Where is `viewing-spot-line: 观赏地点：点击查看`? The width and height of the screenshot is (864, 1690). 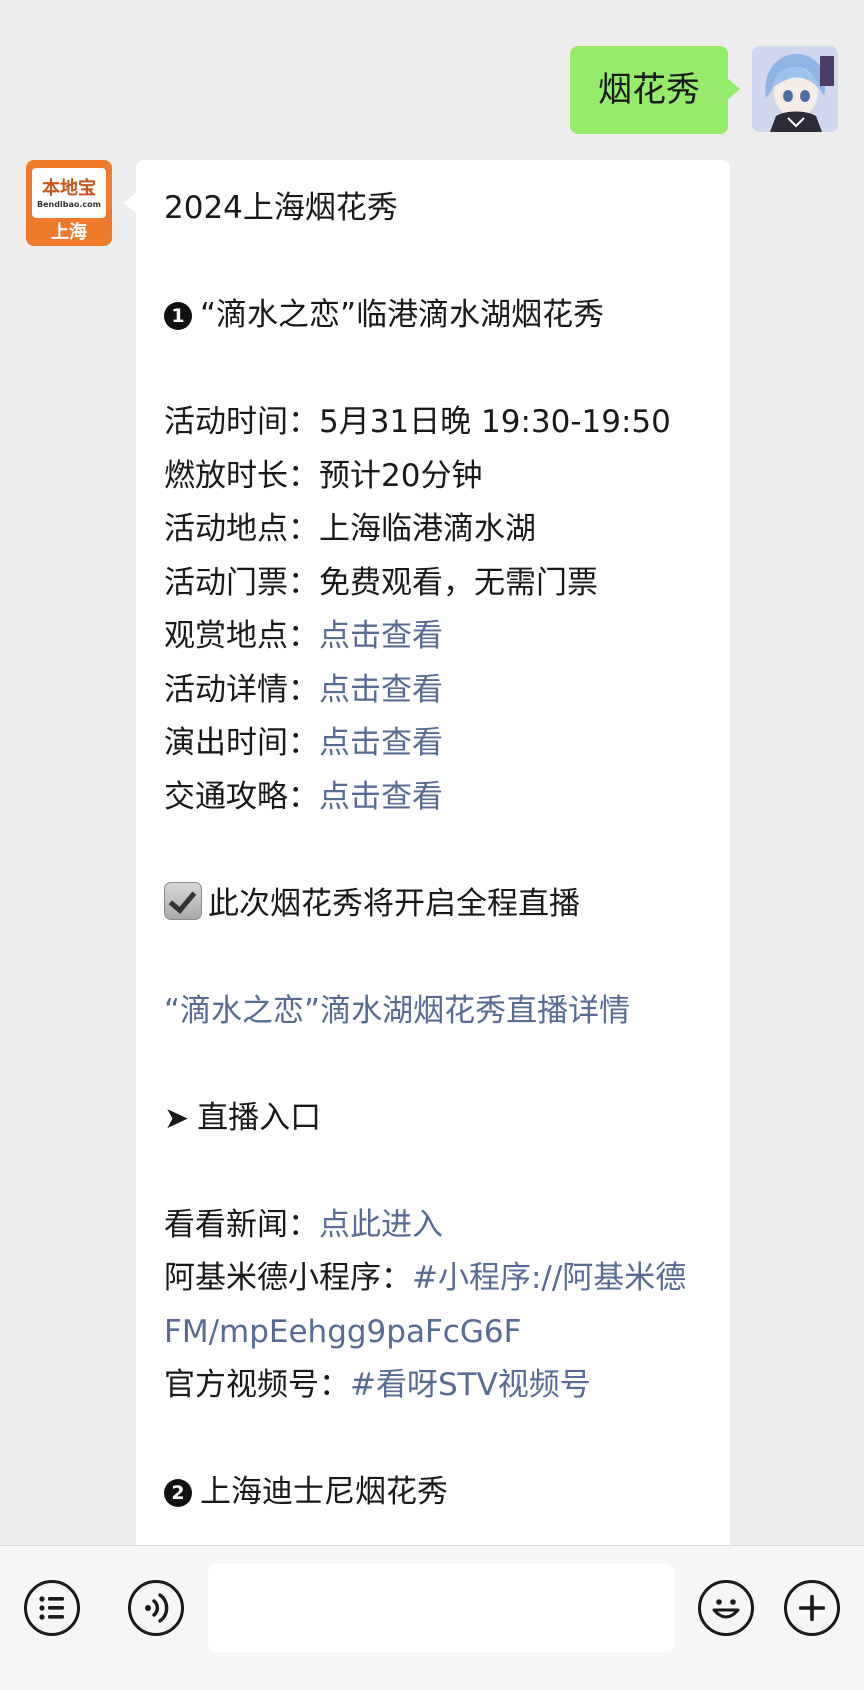
viewing-spot-line: 观赏地点：点击查看 is located at coordinates (434, 637).